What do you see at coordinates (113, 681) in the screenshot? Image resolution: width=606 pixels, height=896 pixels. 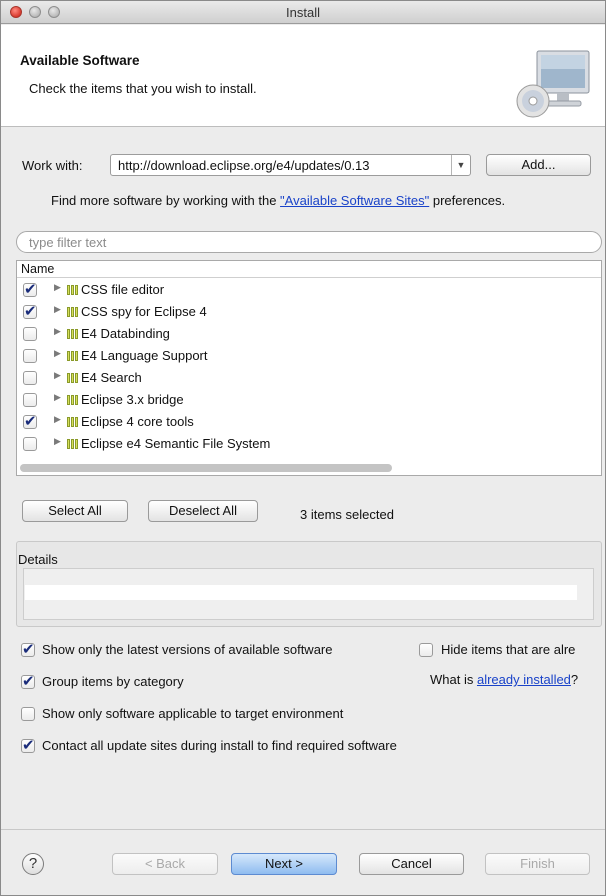 I see `group-by-category-label: Group items by category` at bounding box center [113, 681].